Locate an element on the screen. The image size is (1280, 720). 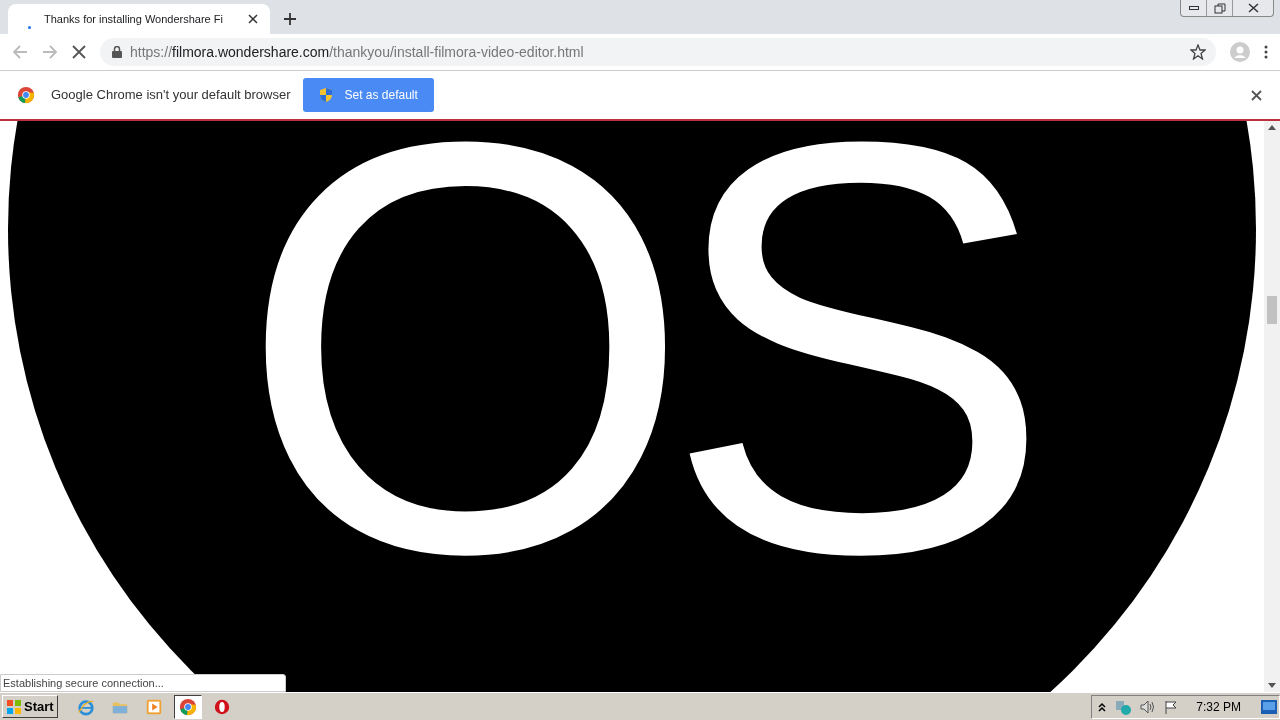
scroll-down-icon is located at coordinates (1272, 685).